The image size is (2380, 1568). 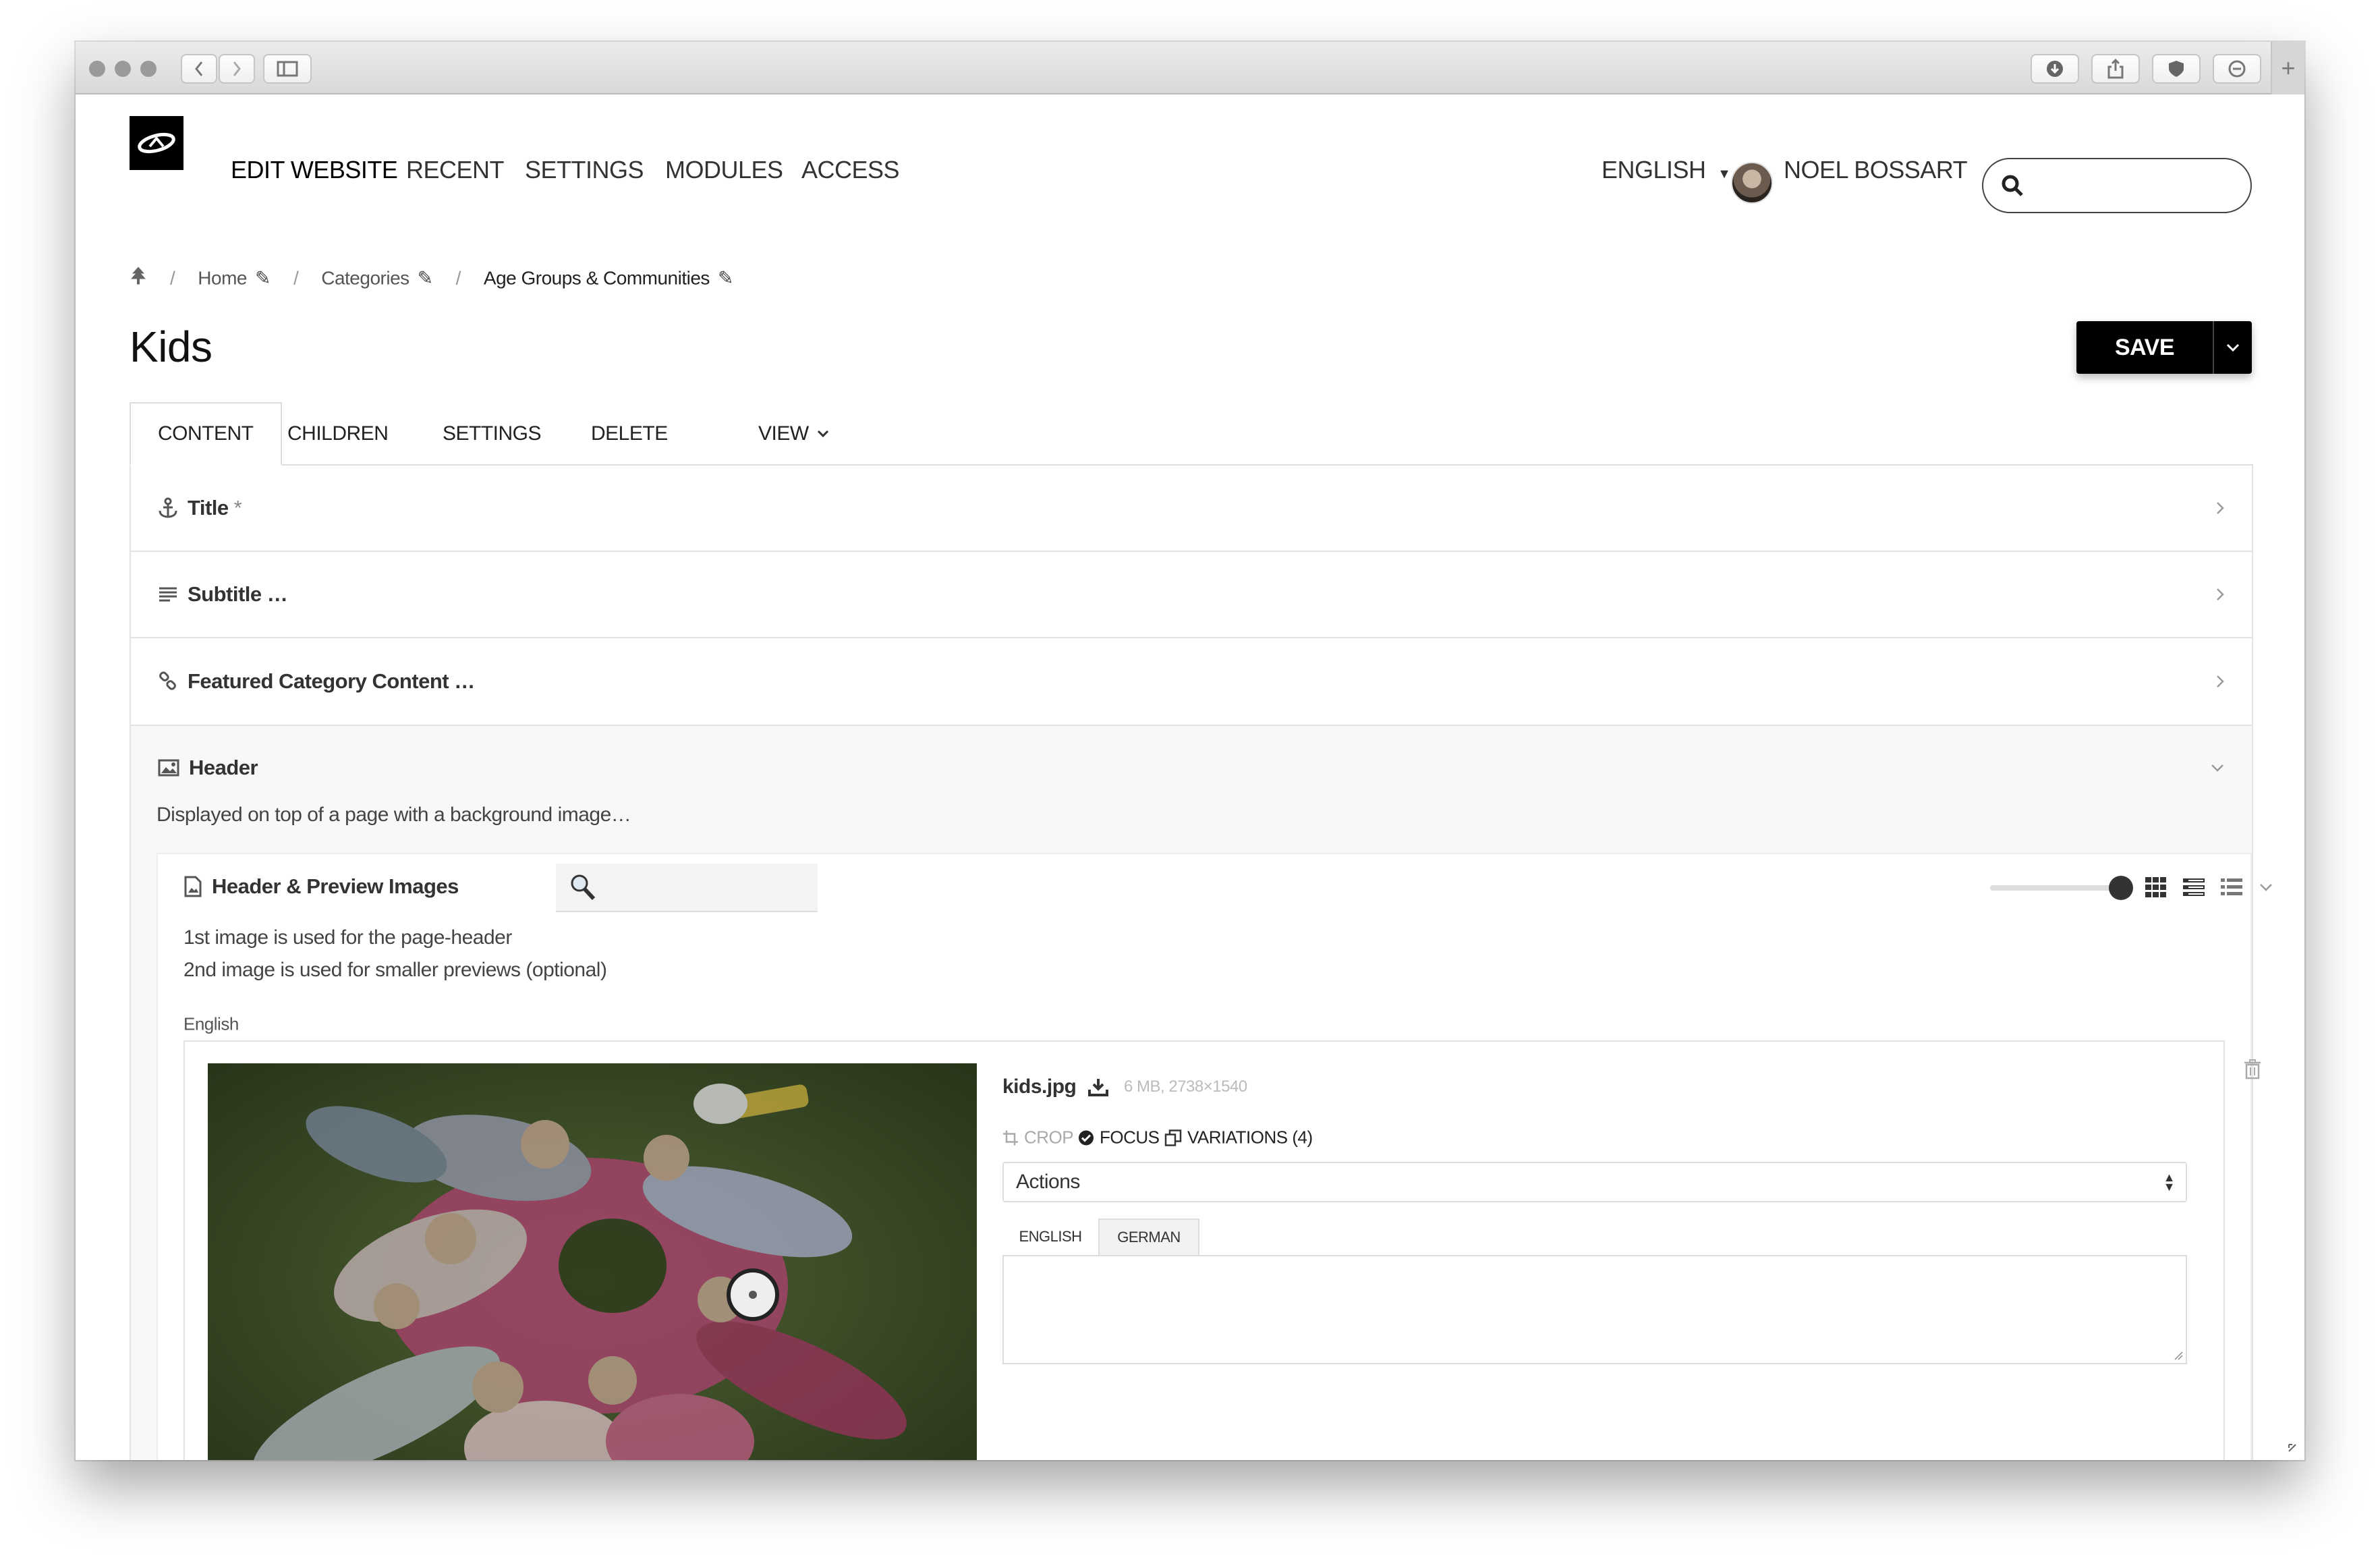 What do you see at coordinates (687, 888) in the screenshot?
I see `gallery-search-input` at bounding box center [687, 888].